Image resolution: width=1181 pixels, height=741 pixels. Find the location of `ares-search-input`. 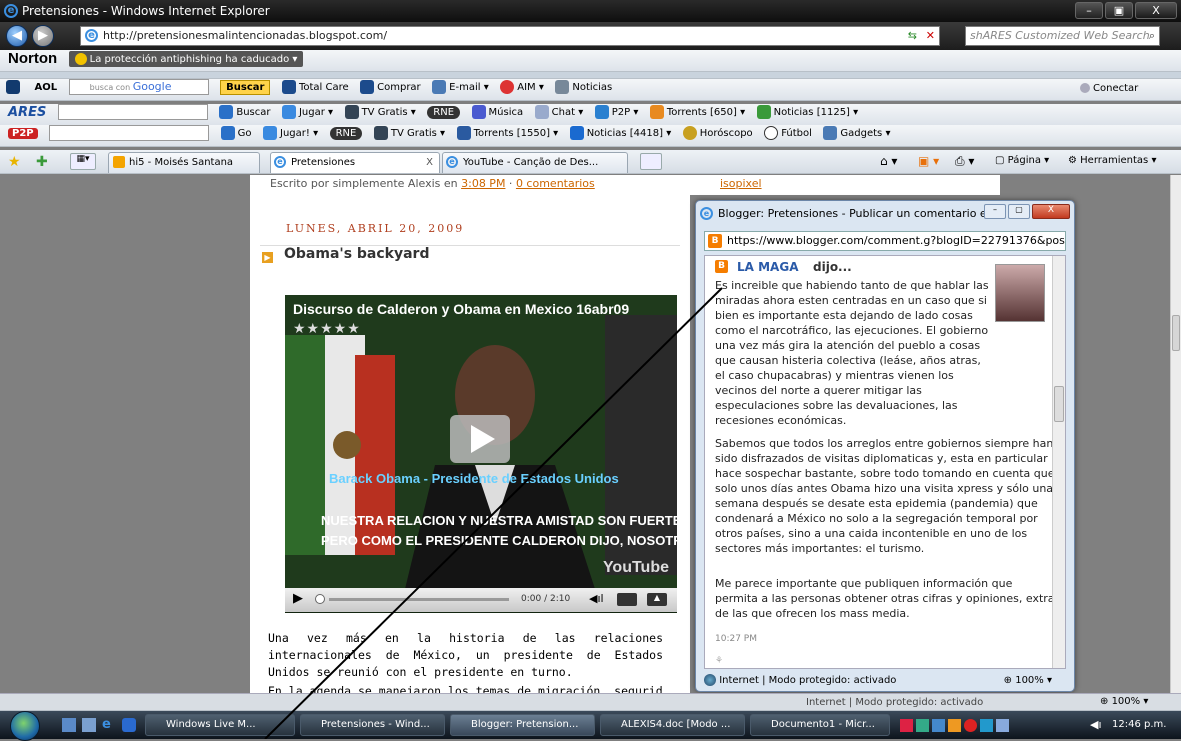

ares-search-input is located at coordinates (132, 112).